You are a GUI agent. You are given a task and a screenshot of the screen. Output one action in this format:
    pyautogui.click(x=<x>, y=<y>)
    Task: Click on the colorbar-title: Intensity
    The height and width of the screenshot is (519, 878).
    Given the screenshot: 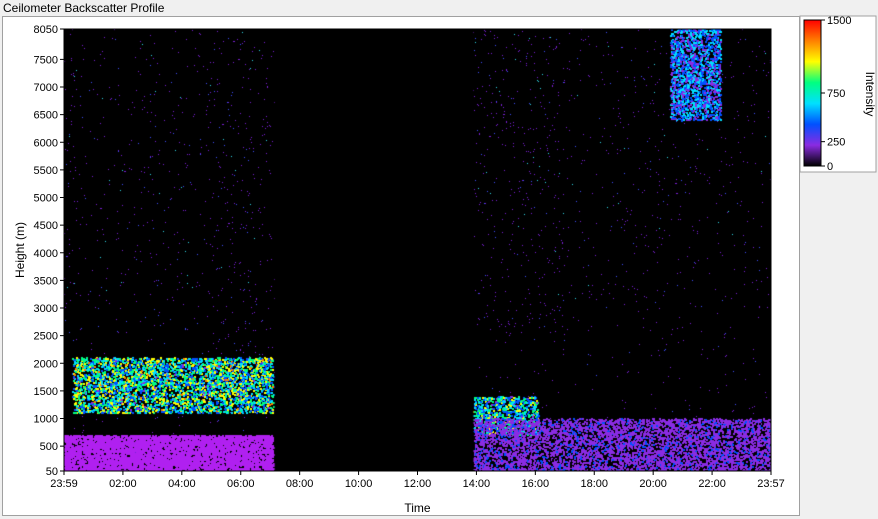 What is the action you would take?
    pyautogui.click(x=870, y=94)
    